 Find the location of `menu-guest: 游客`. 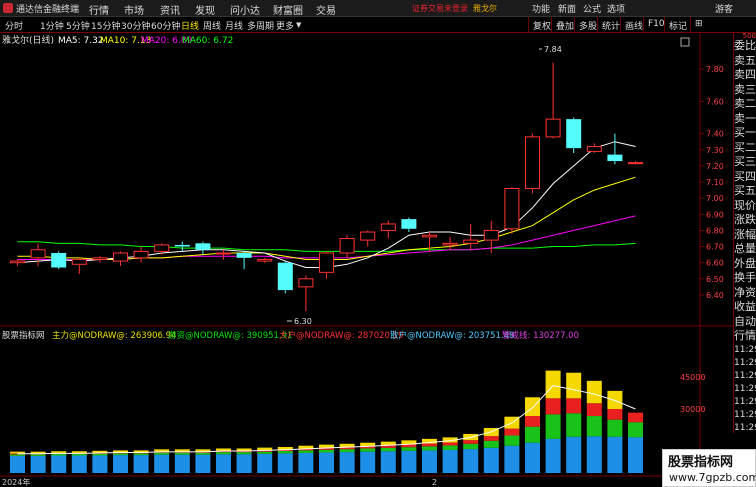

menu-guest: 游客 is located at coordinates (724, 8).